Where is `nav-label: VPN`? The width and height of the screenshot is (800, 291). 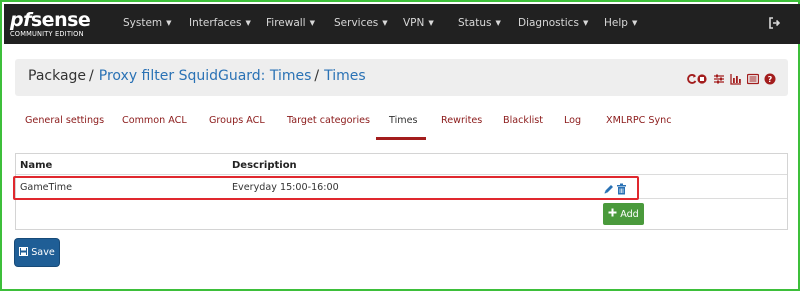 nav-label: VPN is located at coordinates (414, 23).